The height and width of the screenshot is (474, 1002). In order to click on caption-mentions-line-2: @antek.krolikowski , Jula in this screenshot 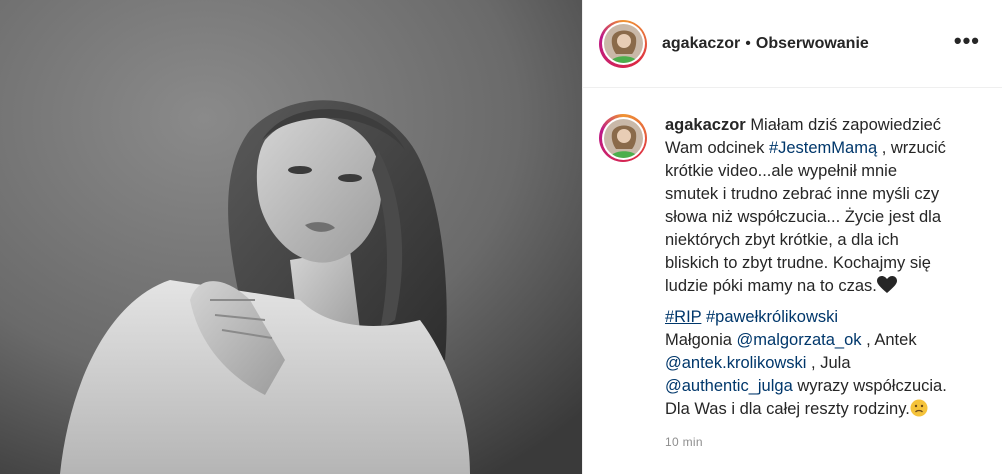, I will do `click(815, 363)`.